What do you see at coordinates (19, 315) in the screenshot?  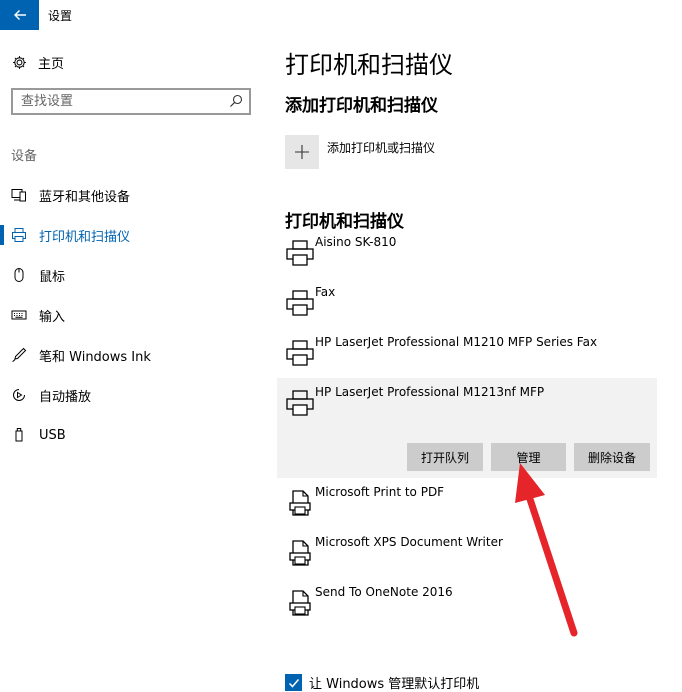 I see `keyboard-icon` at bounding box center [19, 315].